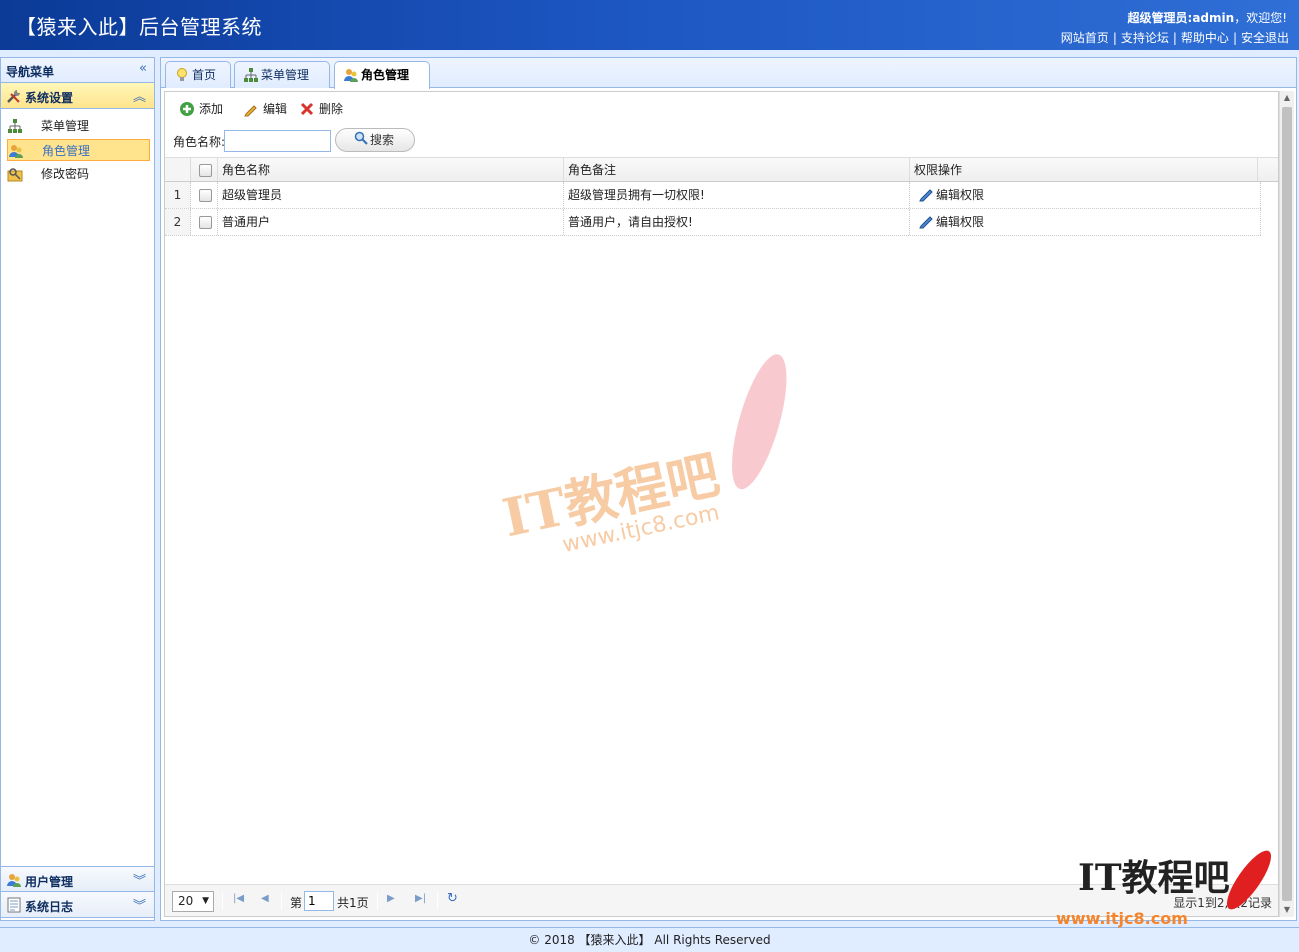 The image size is (1299, 952). I want to click on delete-icon, so click(307, 109).